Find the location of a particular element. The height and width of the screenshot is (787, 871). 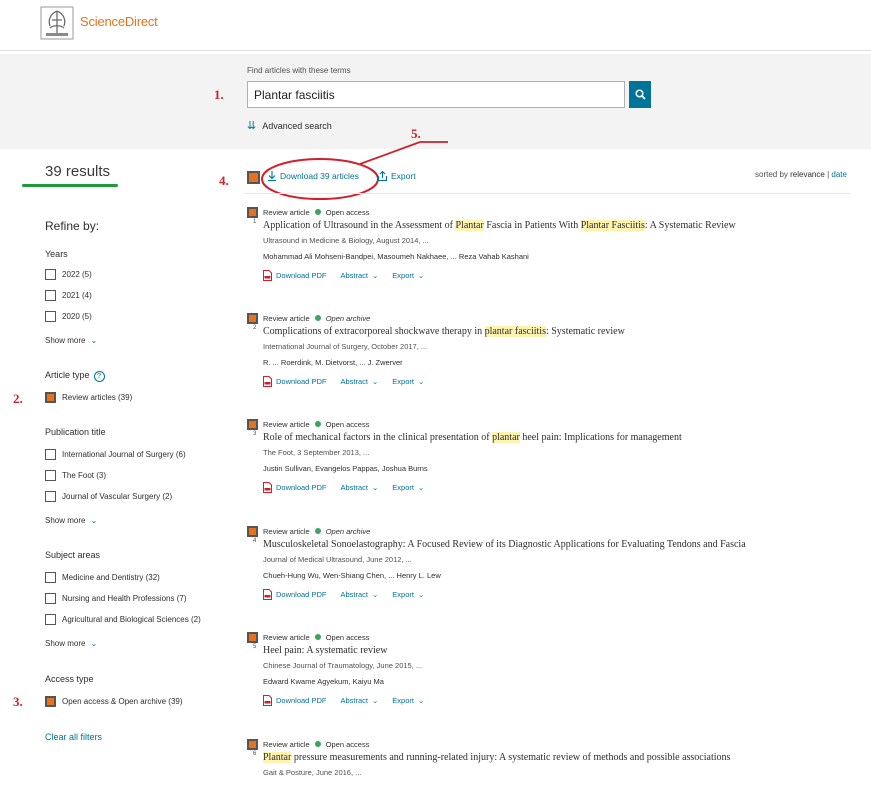

facet-pub-jvs: Journal of Vascular Surgery (2) is located at coordinates (108, 496).